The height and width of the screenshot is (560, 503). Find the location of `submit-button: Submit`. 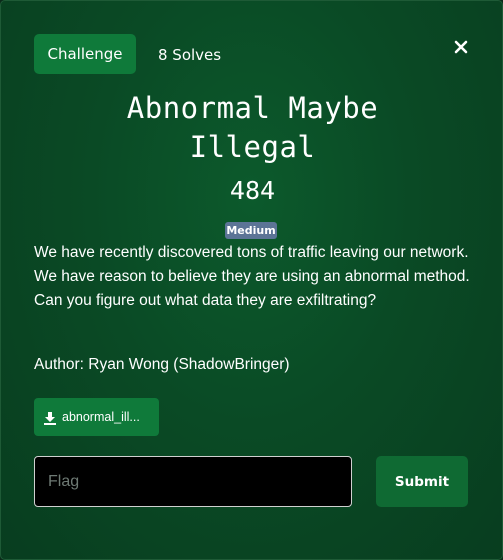

submit-button: Submit is located at coordinates (422, 481).